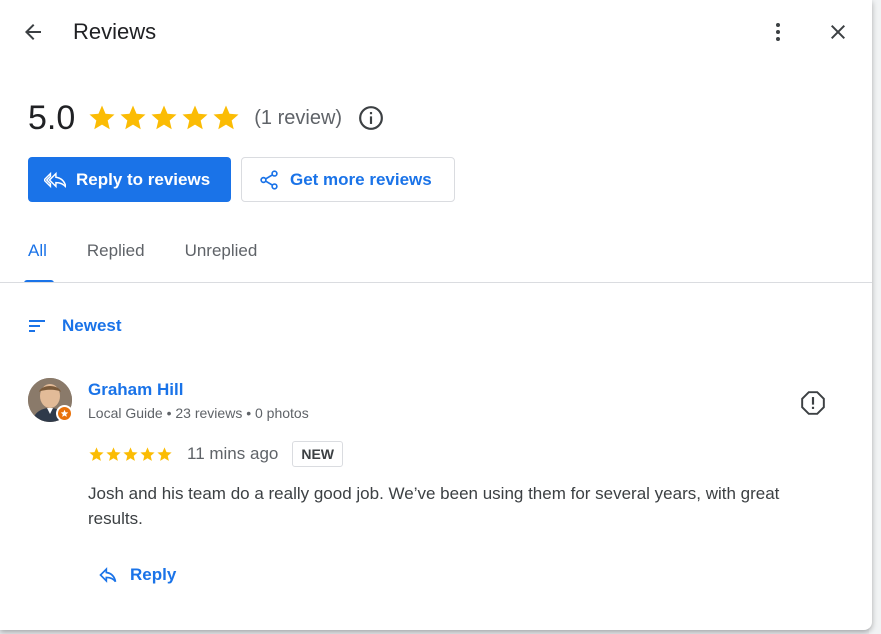 The width and height of the screenshot is (881, 634). What do you see at coordinates (135, 390) in the screenshot?
I see `reviewer-name: Graham Hill` at bounding box center [135, 390].